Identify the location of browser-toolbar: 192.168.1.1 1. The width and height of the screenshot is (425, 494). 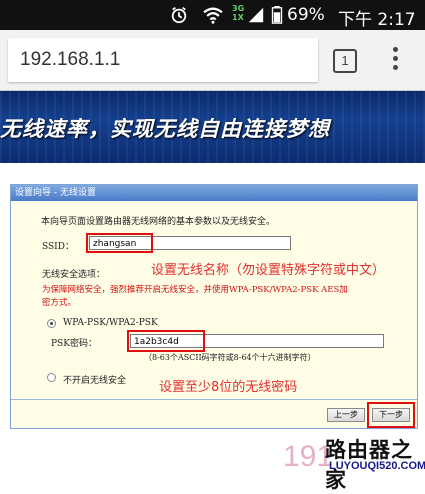
(212, 60).